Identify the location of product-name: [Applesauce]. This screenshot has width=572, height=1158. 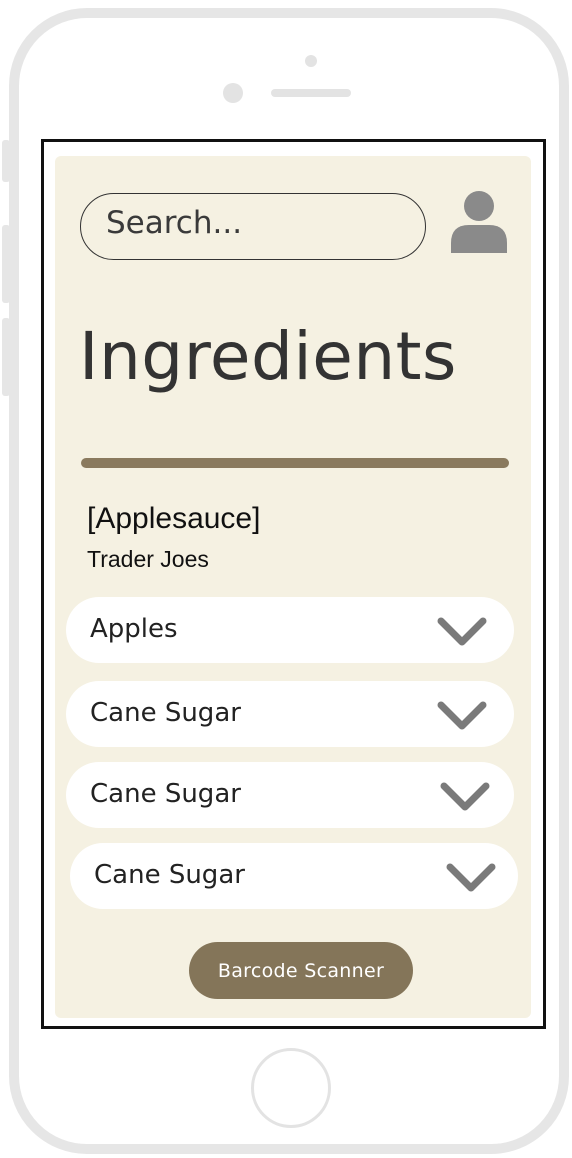
(174, 518).